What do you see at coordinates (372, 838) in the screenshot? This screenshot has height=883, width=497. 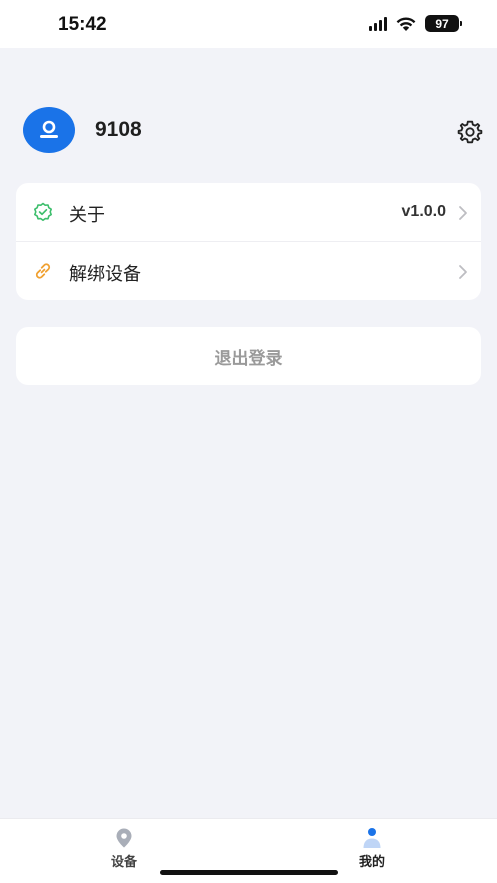 I see `person-icon` at bounding box center [372, 838].